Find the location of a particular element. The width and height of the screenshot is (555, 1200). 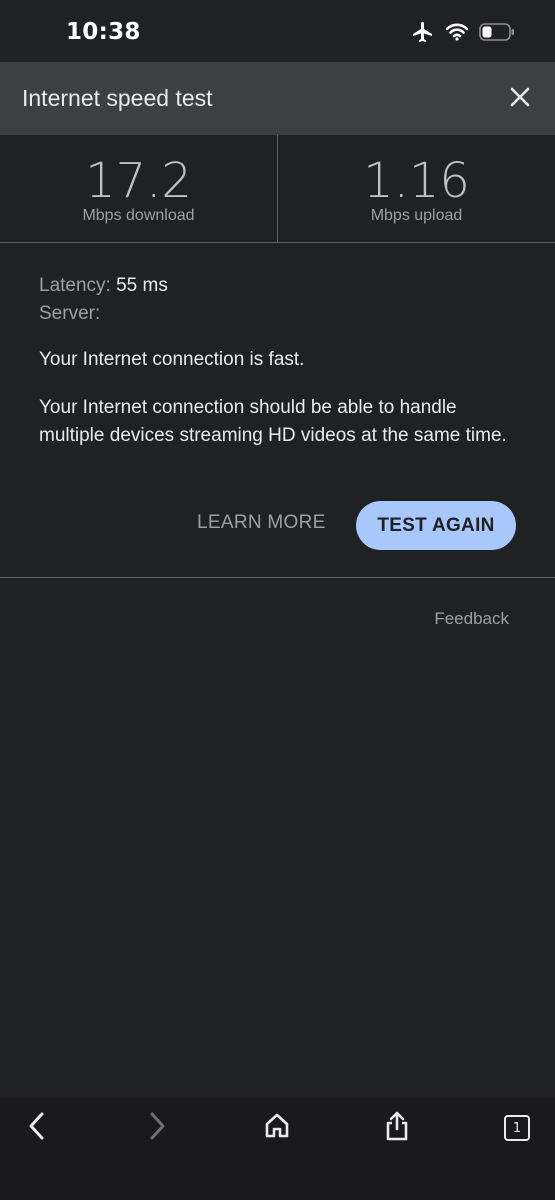

page-title: Internet speed test is located at coordinates (117, 98).